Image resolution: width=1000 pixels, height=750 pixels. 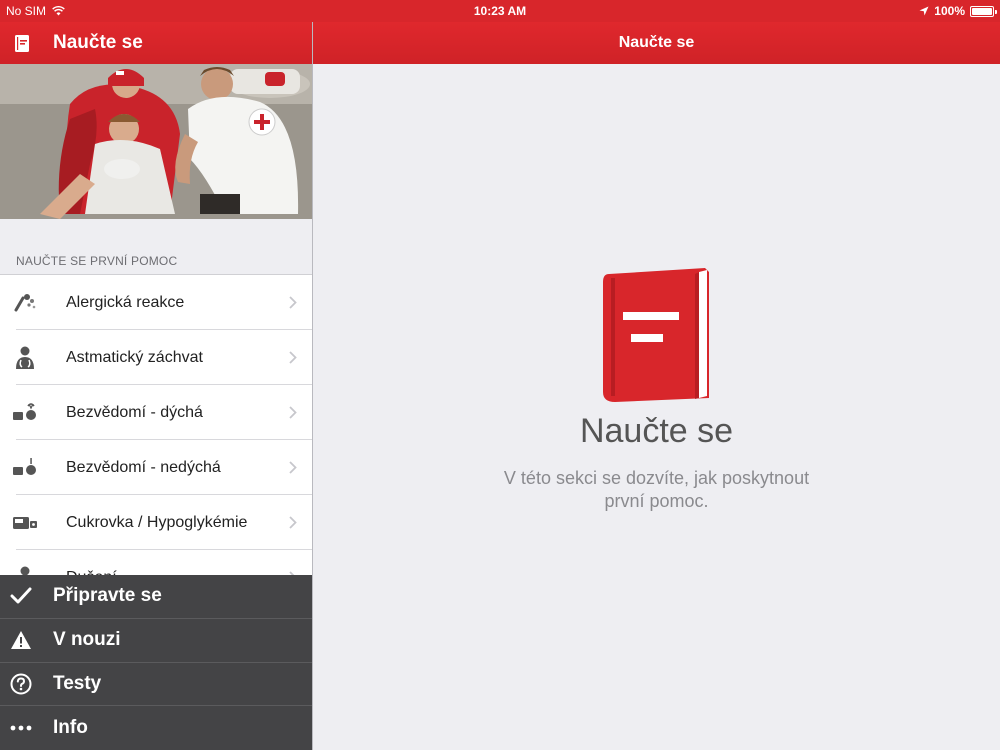 What do you see at coordinates (134, 412) in the screenshot?
I see `list-item-label: Bezvědomí - dýchá` at bounding box center [134, 412].